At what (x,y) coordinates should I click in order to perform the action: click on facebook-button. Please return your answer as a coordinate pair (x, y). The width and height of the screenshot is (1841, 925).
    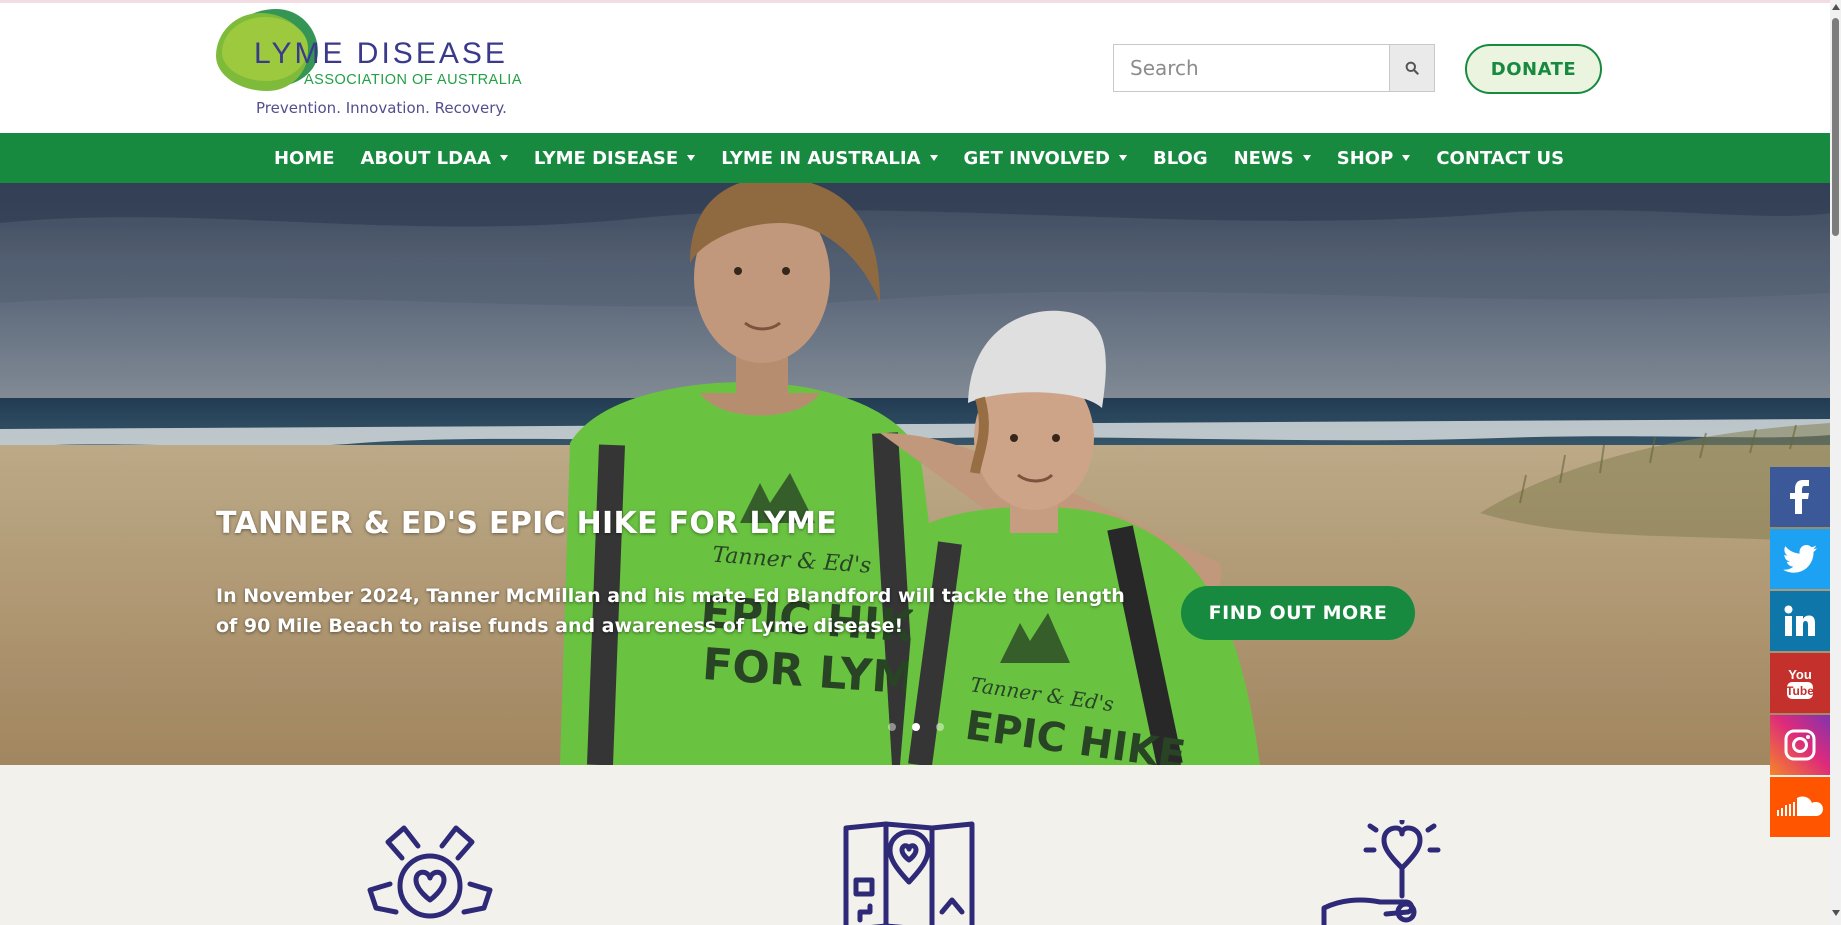
    Looking at the image, I should click on (1800, 497).